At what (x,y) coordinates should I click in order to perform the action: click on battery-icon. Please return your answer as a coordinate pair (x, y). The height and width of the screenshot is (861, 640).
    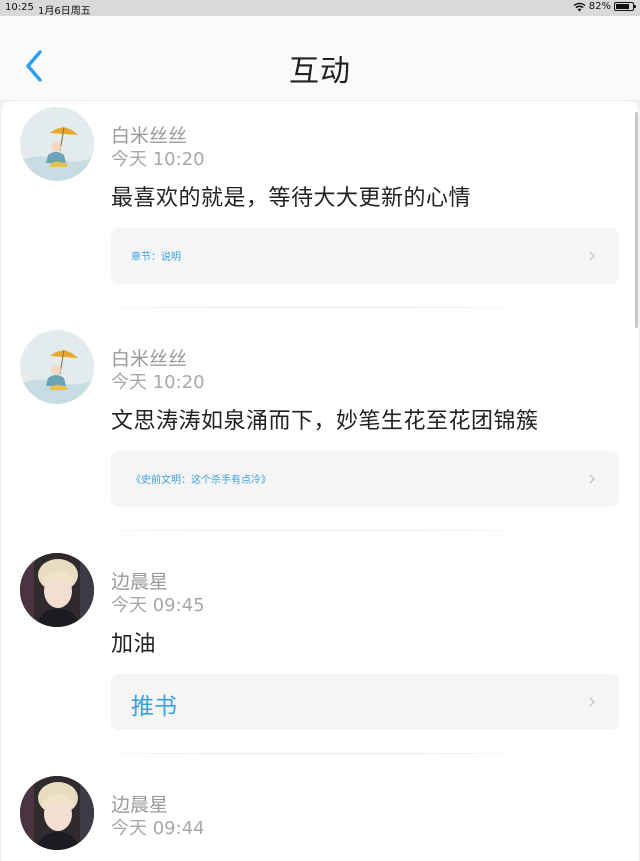
    Looking at the image, I should click on (625, 6).